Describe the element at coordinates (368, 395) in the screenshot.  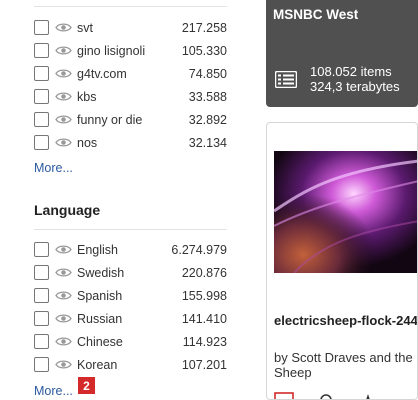
I see `favorite-star-icon` at that location.